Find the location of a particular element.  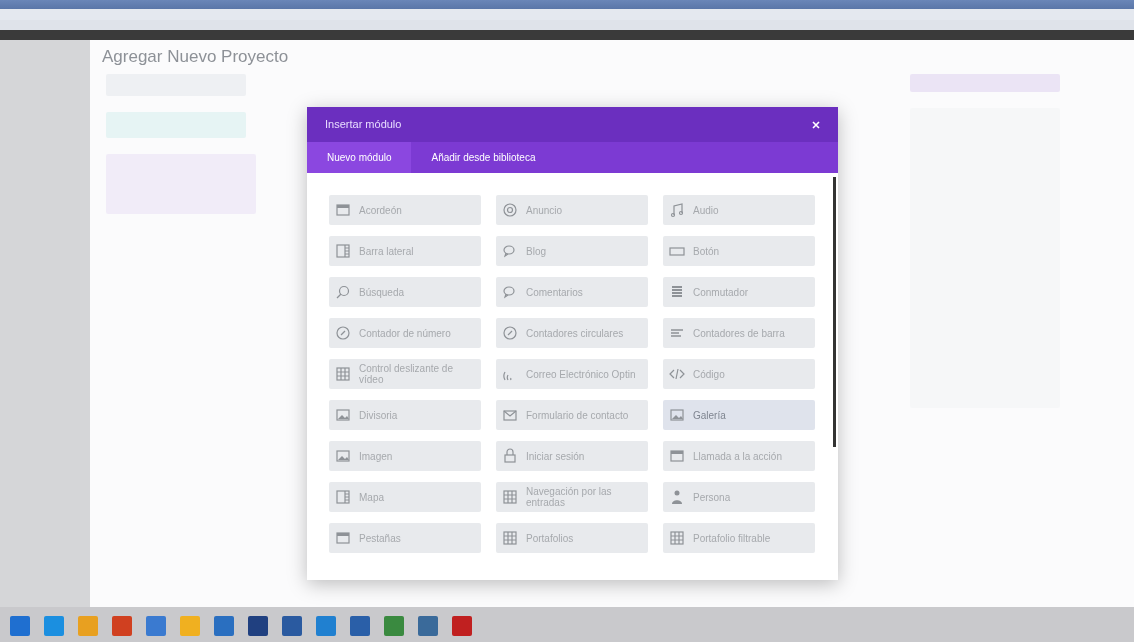

module-tile: Formulario de contacto is located at coordinates (572, 415).